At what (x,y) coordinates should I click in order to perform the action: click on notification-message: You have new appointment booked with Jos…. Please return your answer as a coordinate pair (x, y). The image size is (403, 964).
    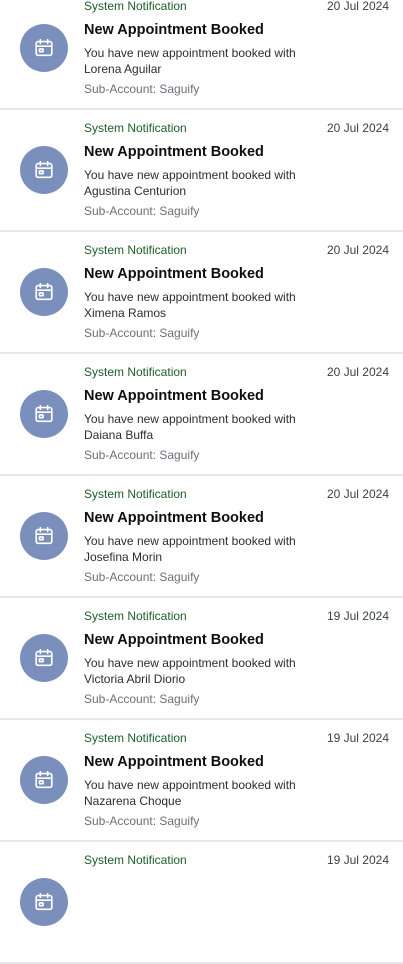
    Looking at the image, I should click on (204, 549).